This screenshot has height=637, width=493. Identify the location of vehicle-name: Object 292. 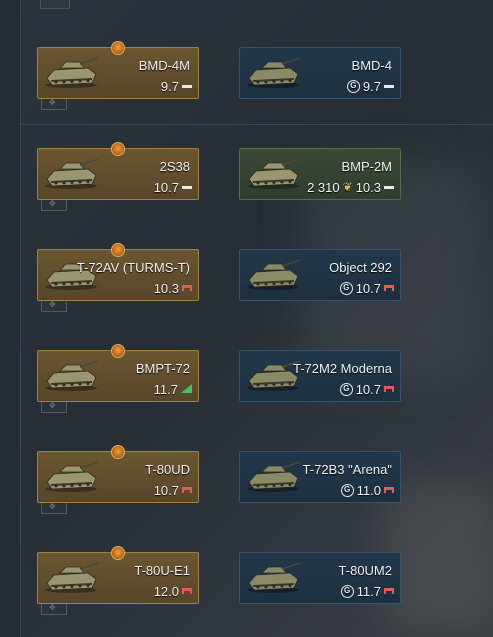
(360, 267).